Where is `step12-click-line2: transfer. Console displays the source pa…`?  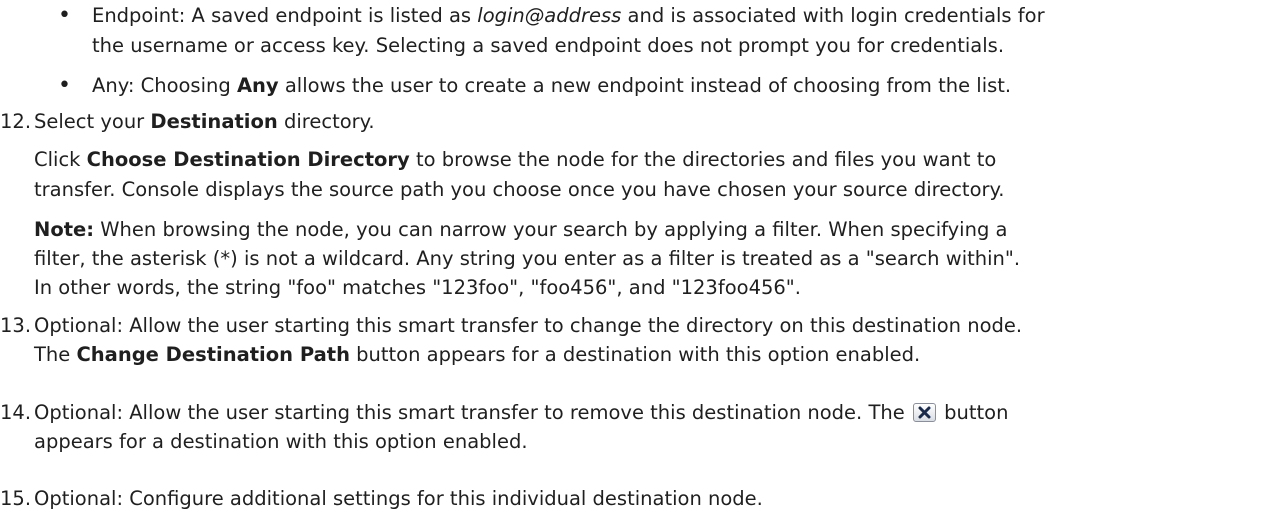 step12-click-line2: transfer. Console displays the source pa… is located at coordinates (519, 189).